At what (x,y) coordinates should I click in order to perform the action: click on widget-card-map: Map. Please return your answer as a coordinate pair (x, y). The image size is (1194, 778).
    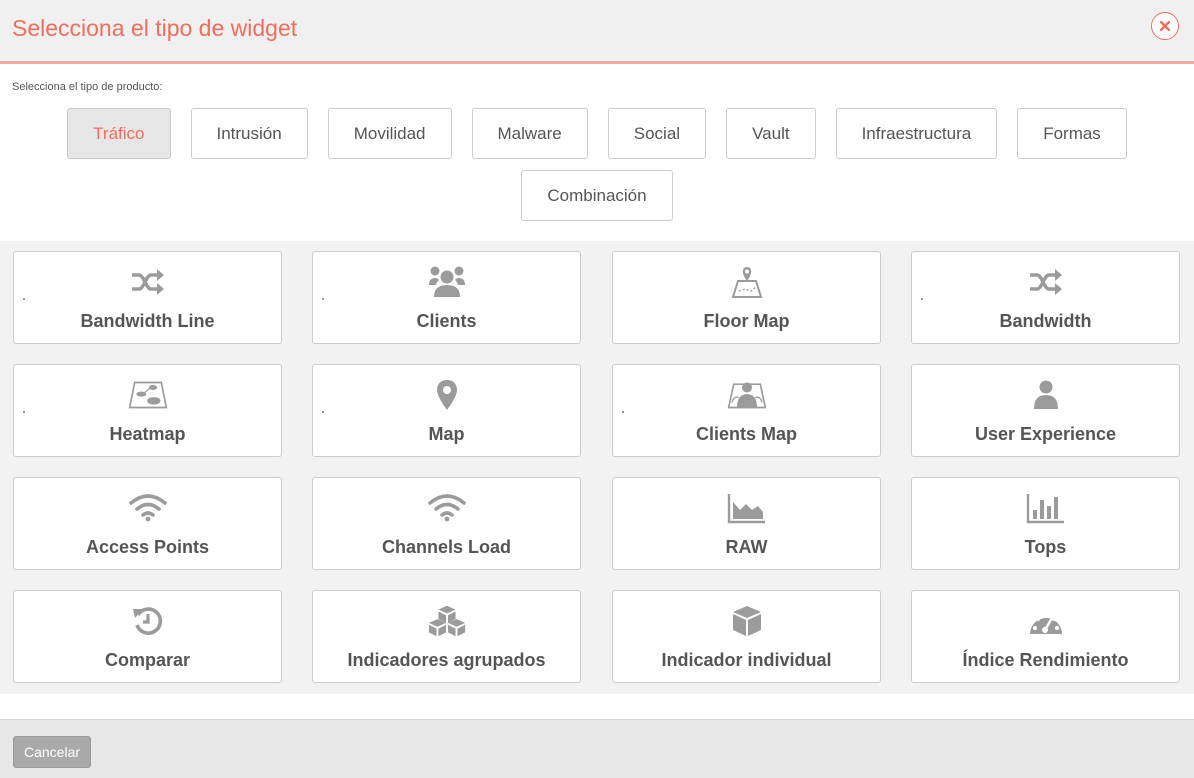
    Looking at the image, I should click on (446, 410).